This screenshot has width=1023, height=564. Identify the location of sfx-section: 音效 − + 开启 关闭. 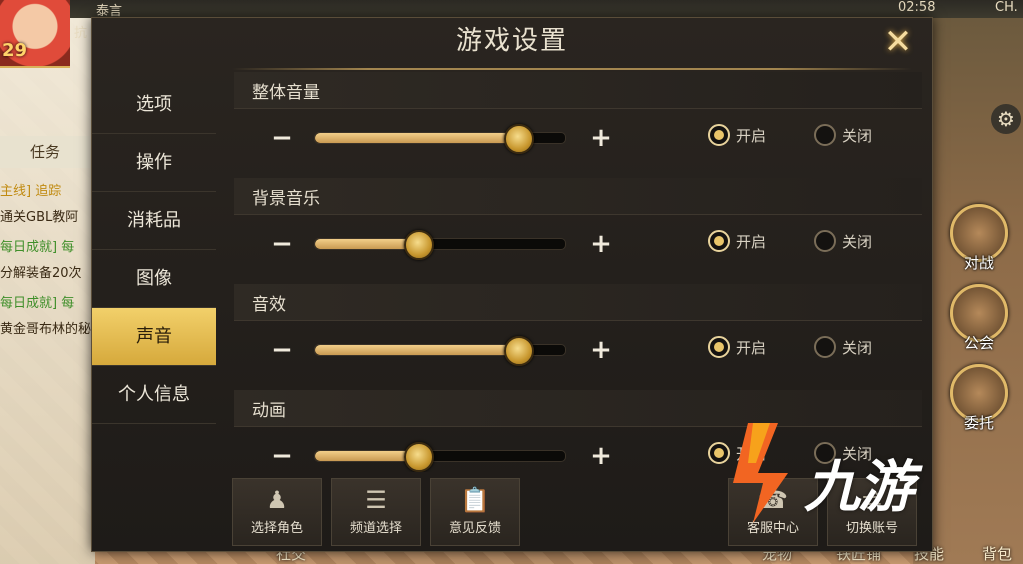
(578, 337).